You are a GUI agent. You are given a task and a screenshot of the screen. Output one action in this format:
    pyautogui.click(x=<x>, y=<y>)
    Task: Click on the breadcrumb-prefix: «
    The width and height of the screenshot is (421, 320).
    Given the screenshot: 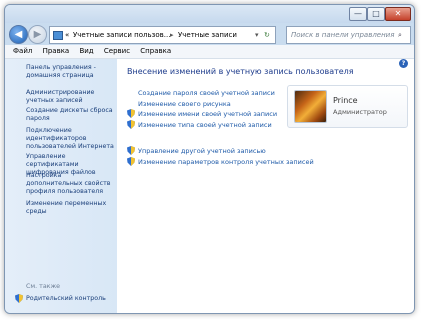 What is the action you would take?
    pyautogui.click(x=67, y=35)
    